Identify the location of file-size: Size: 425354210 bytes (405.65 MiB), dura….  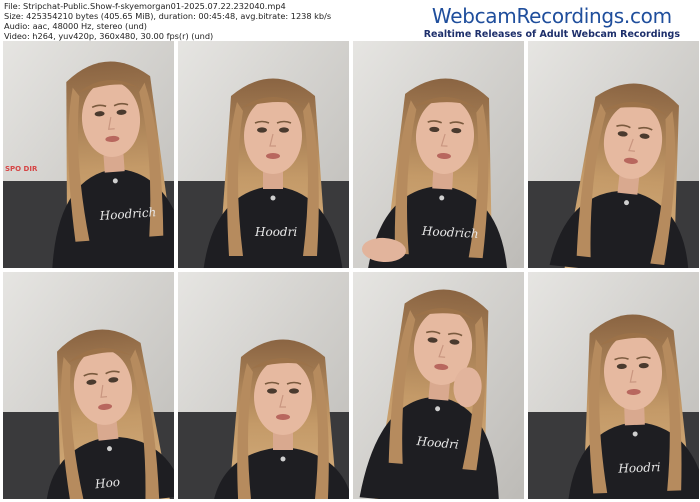
(168, 16).